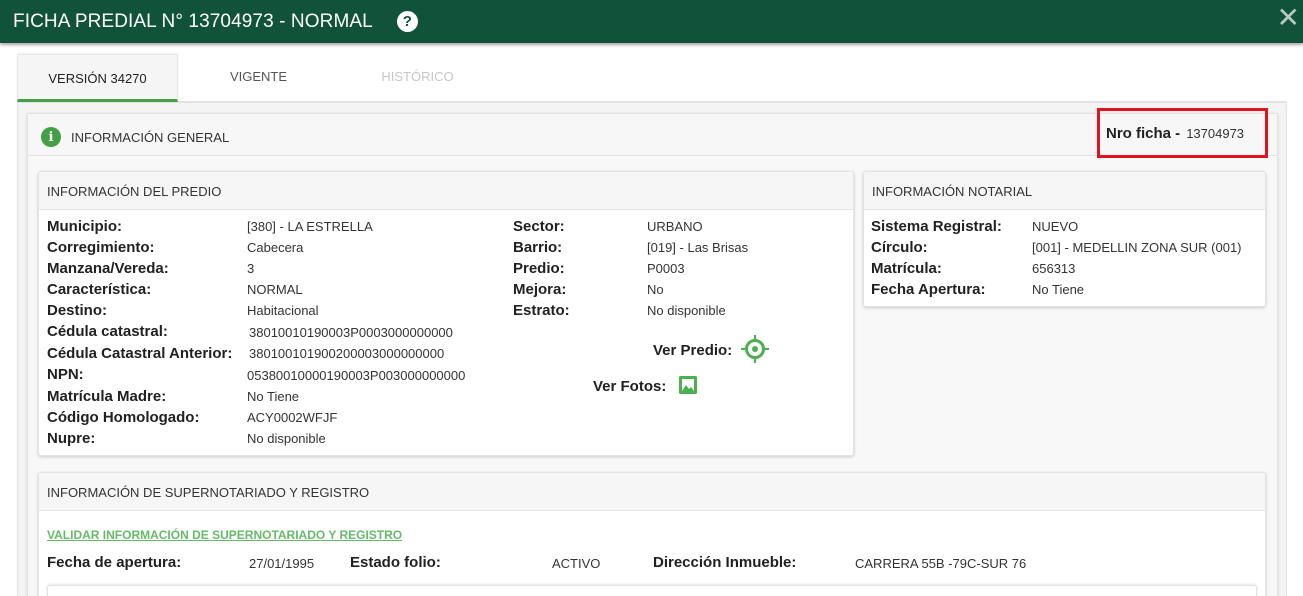  I want to click on field-label: Matrícula Madre:, so click(107, 396).